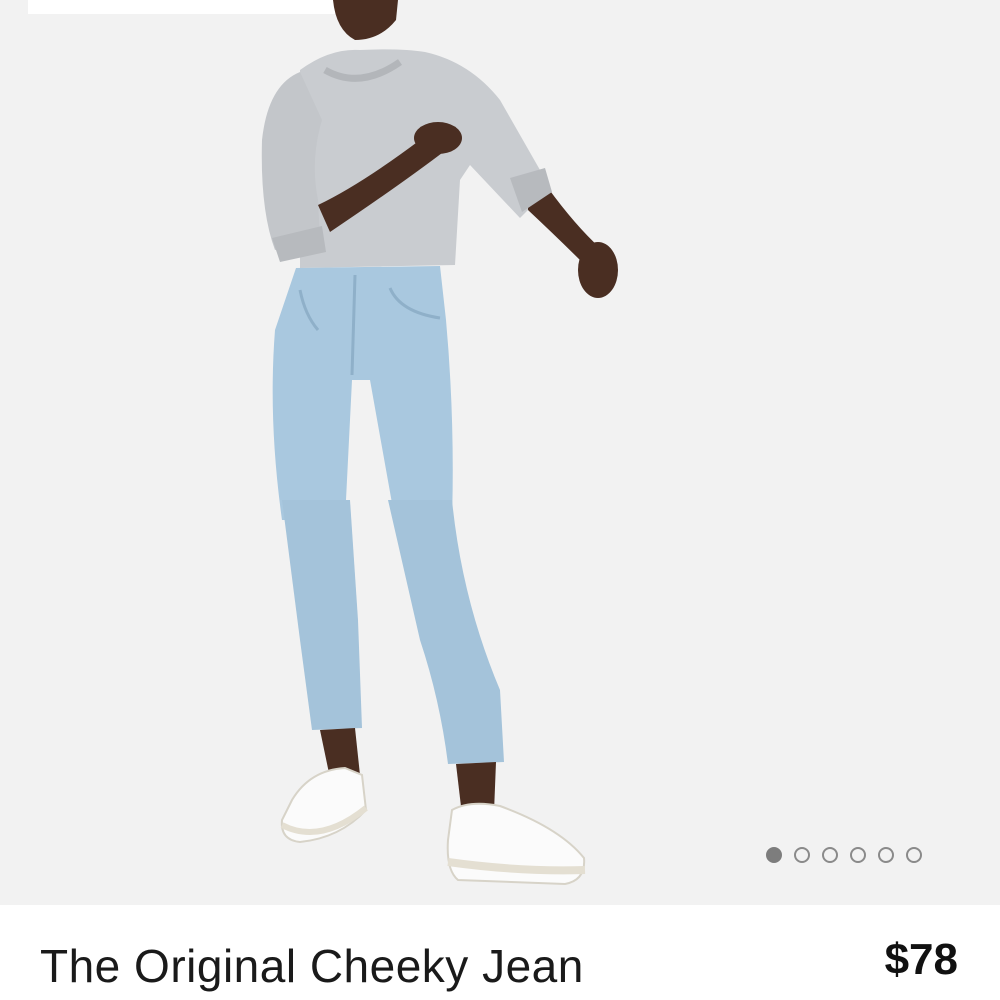 This screenshot has width=1000, height=1000. Describe the element at coordinates (921, 959) in the screenshot. I see `product-price: $78` at that location.